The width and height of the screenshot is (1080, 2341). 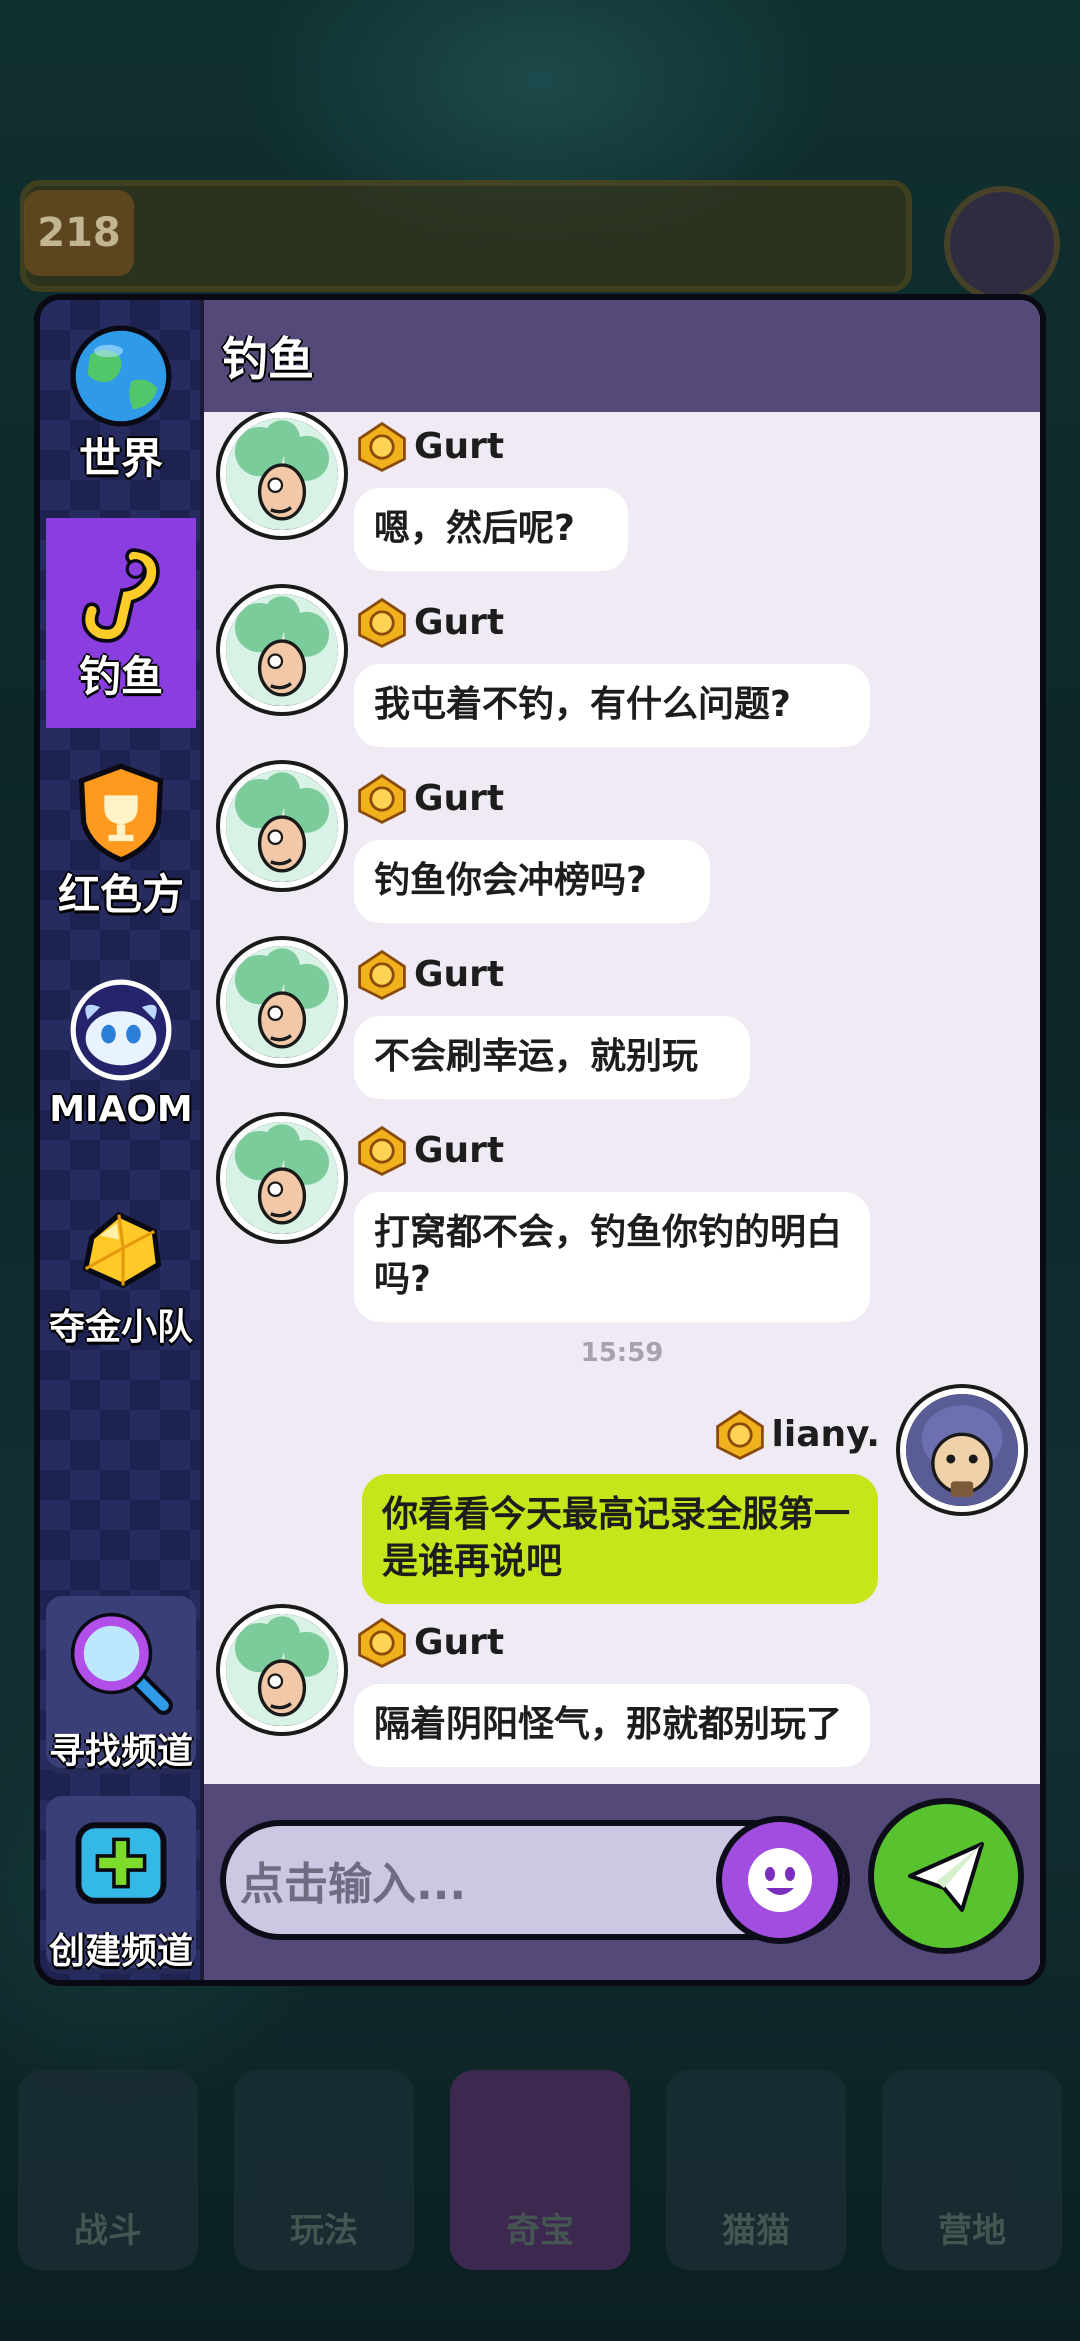 What do you see at coordinates (972, 2170) in the screenshot?
I see `bottom-nav-item: 营地` at bounding box center [972, 2170].